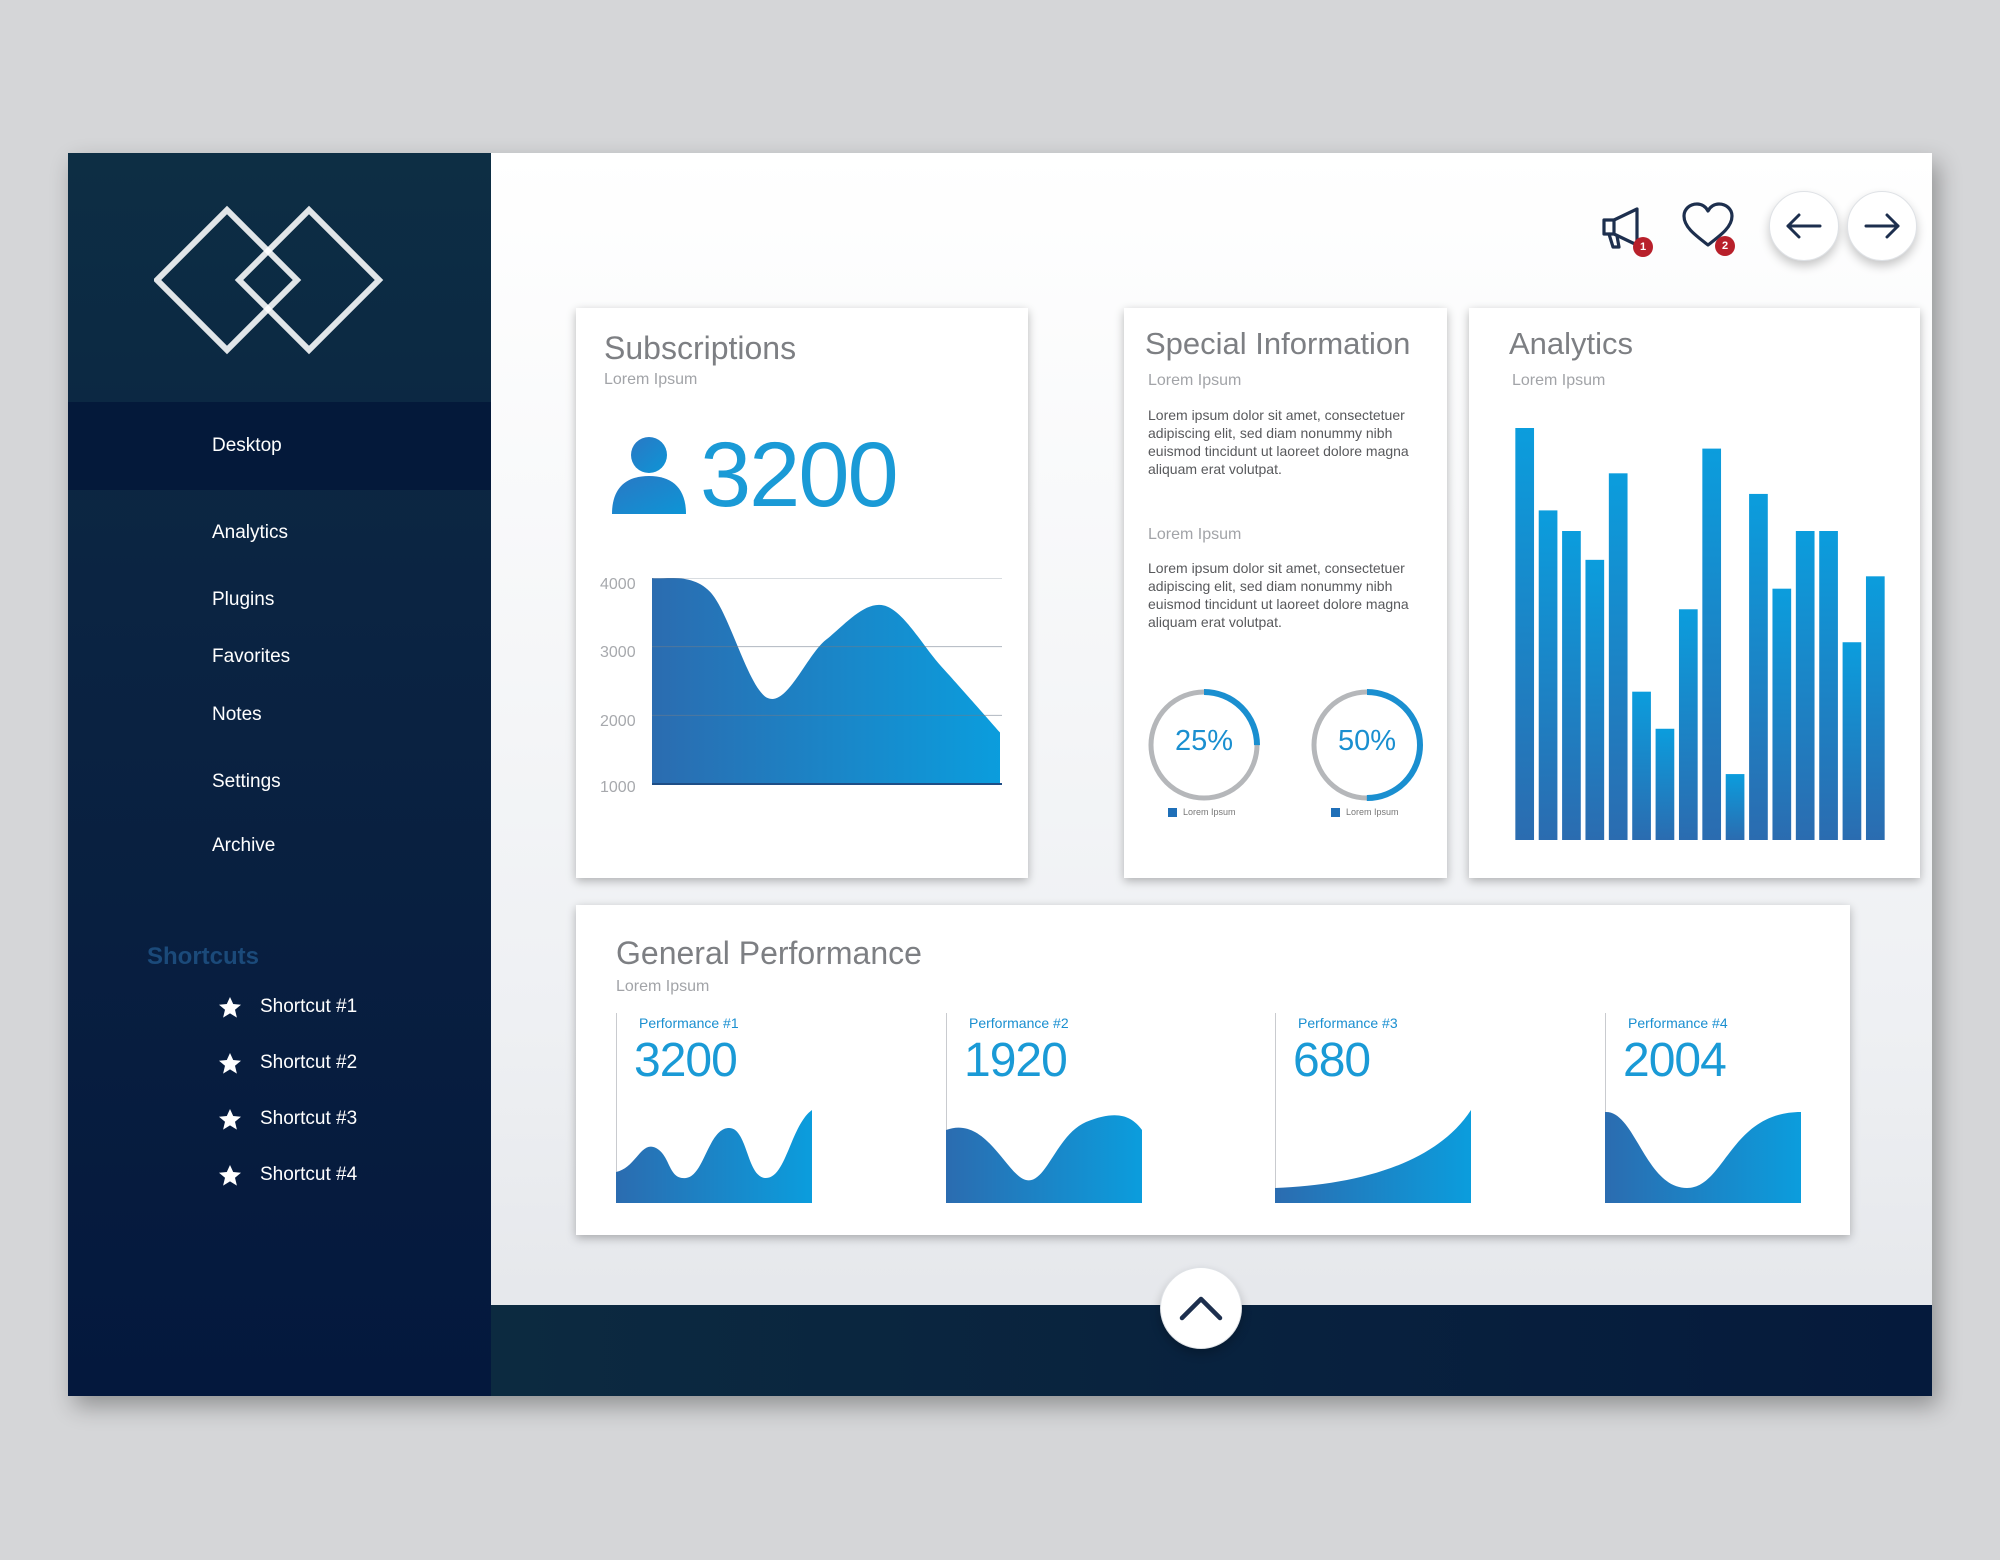  I want to click on chevron-up-icon, so click(1201, 1308).